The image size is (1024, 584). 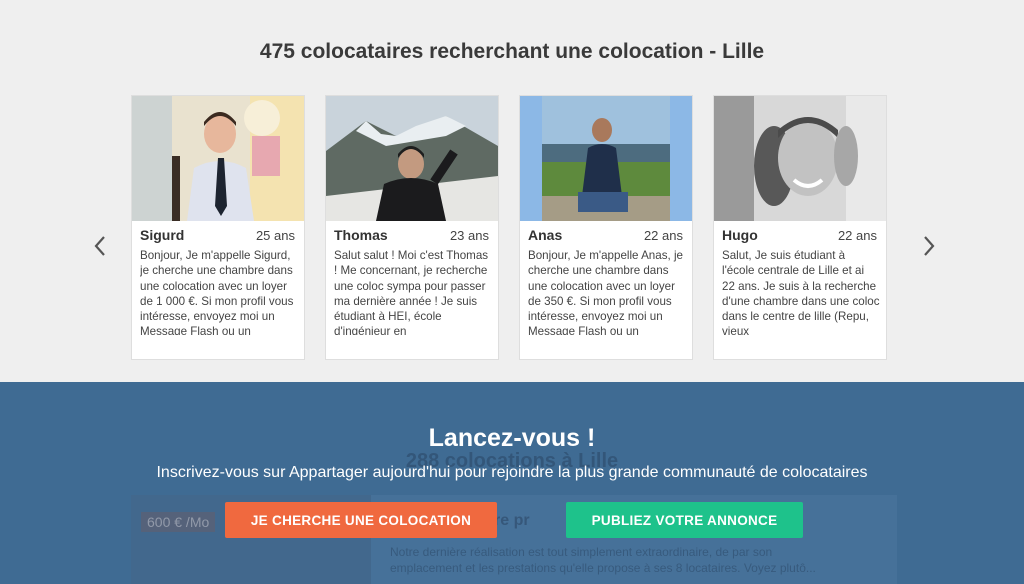 I want to click on publish-listing-button: PUBLIEZ VOTRE ANNONCE, so click(x=684, y=520).